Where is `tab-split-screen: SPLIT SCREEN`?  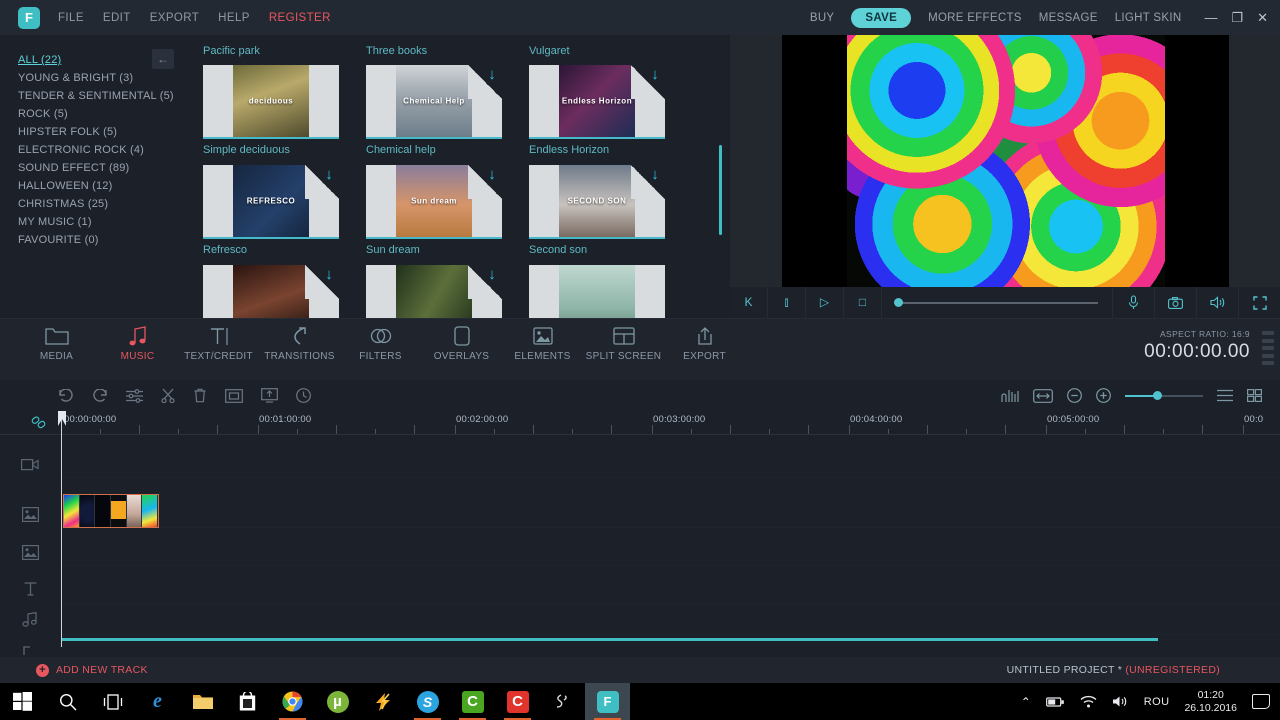
tab-split-screen: SPLIT SCREEN is located at coordinates (623, 343).